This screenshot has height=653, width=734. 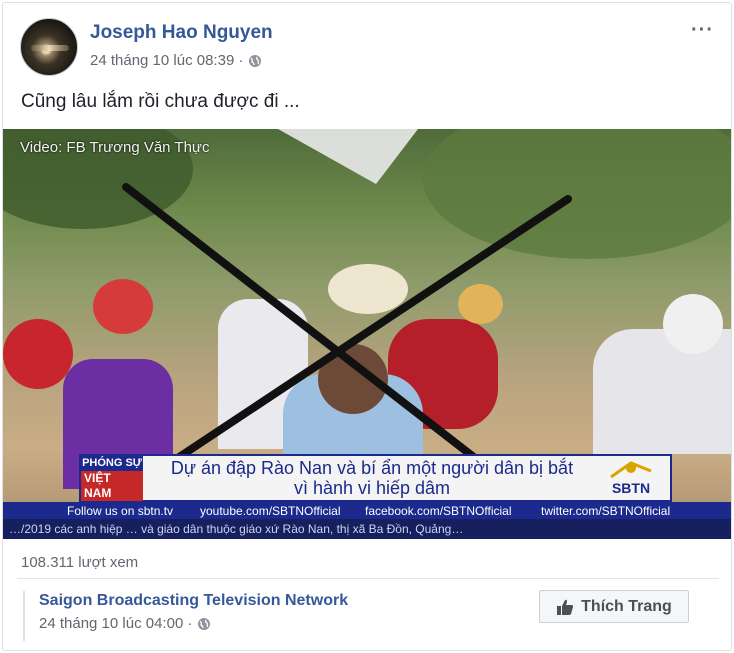 What do you see at coordinates (166, 60) in the screenshot?
I see `post-timestamp: 24 tháng 10 lúc 08:39 ·` at bounding box center [166, 60].